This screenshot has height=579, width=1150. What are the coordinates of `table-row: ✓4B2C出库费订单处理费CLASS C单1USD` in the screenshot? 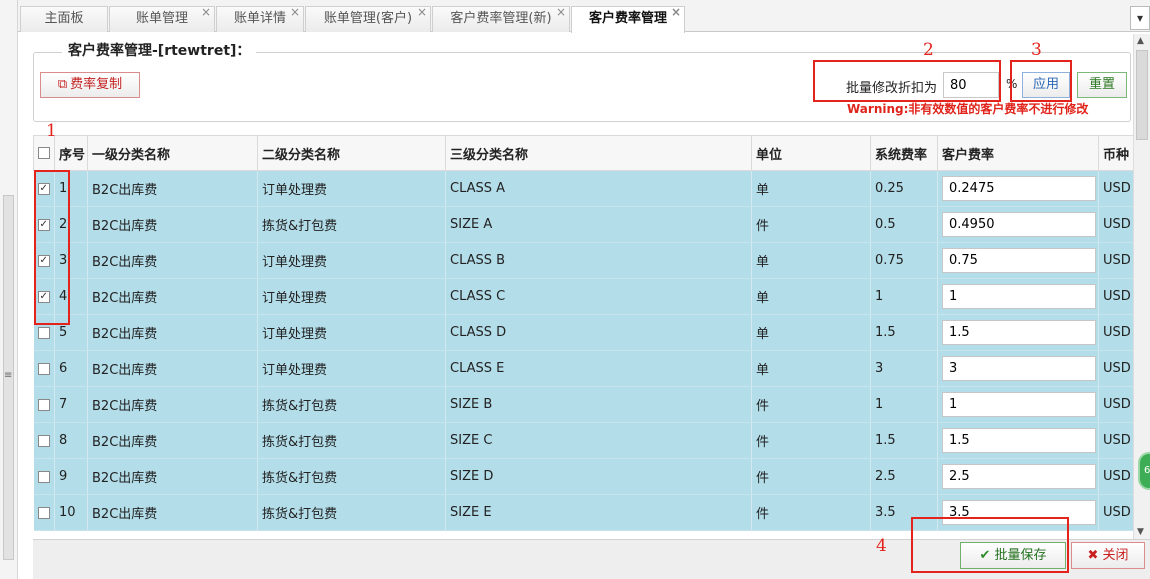 It's located at (583, 296).